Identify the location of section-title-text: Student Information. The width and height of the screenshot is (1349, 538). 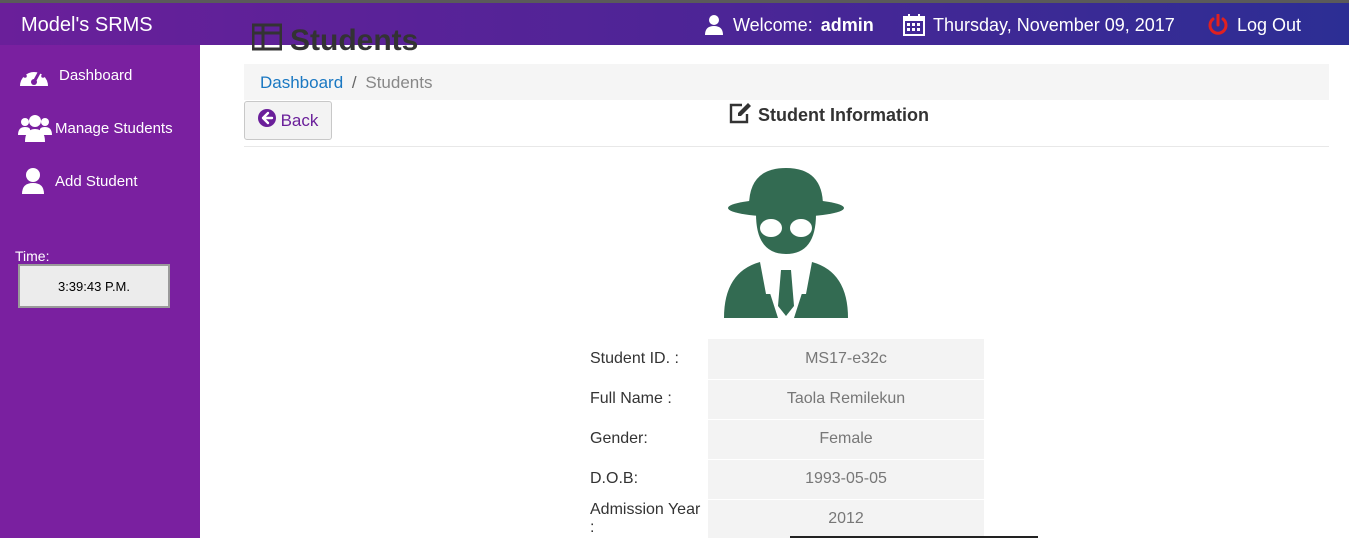
(843, 115).